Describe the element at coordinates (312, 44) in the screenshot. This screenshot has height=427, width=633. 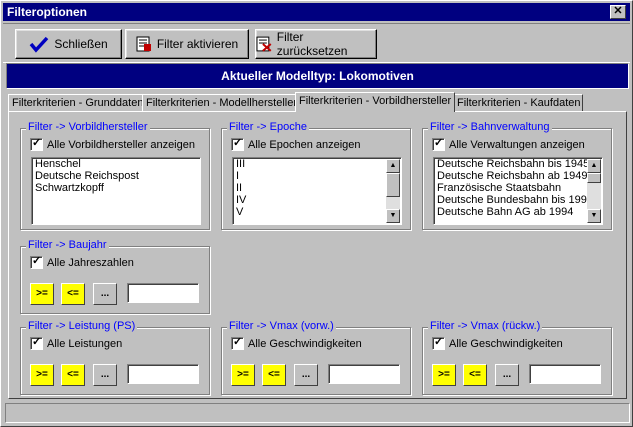
I see `reset-filter-label: Filter zurücksetzen` at that location.